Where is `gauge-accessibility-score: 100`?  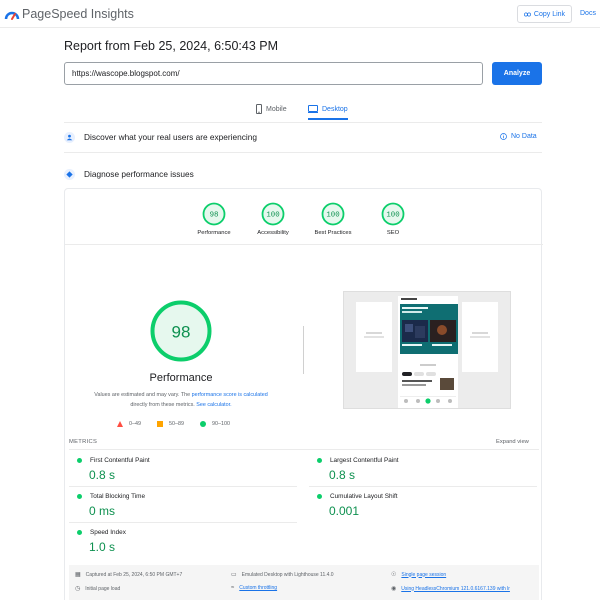 gauge-accessibility-score: 100 is located at coordinates (272, 216).